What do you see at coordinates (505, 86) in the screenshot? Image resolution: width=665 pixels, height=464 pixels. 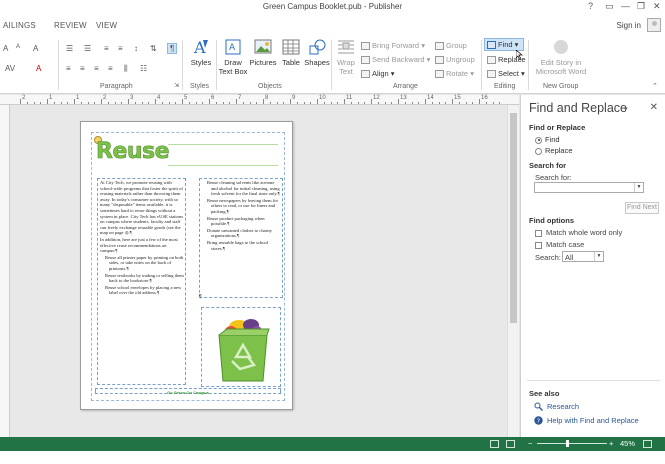 I see `editing-group-label: Editing` at bounding box center [505, 86].